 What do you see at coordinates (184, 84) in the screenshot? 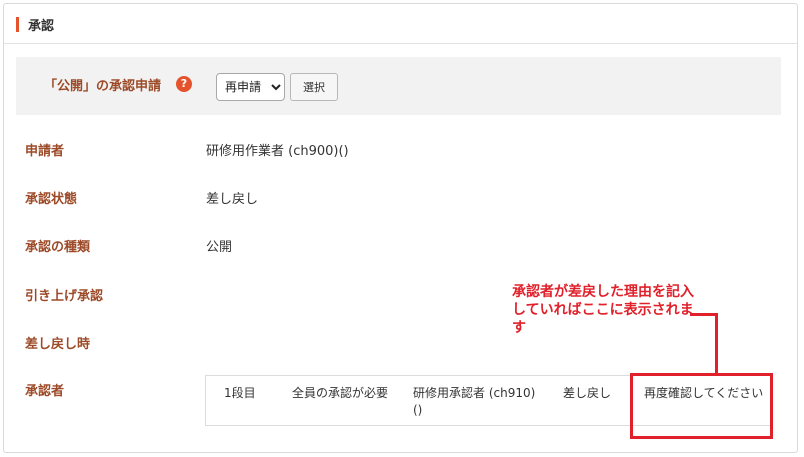
I see `help-icon: ?` at bounding box center [184, 84].